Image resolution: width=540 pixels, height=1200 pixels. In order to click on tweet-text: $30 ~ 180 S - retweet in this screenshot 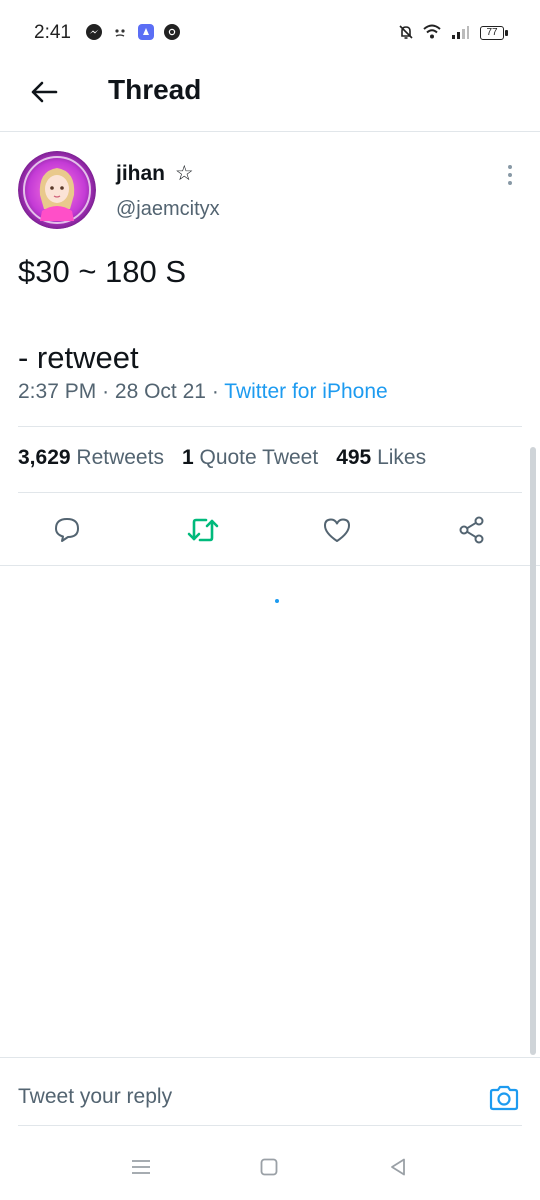, I will do `click(102, 314)`.